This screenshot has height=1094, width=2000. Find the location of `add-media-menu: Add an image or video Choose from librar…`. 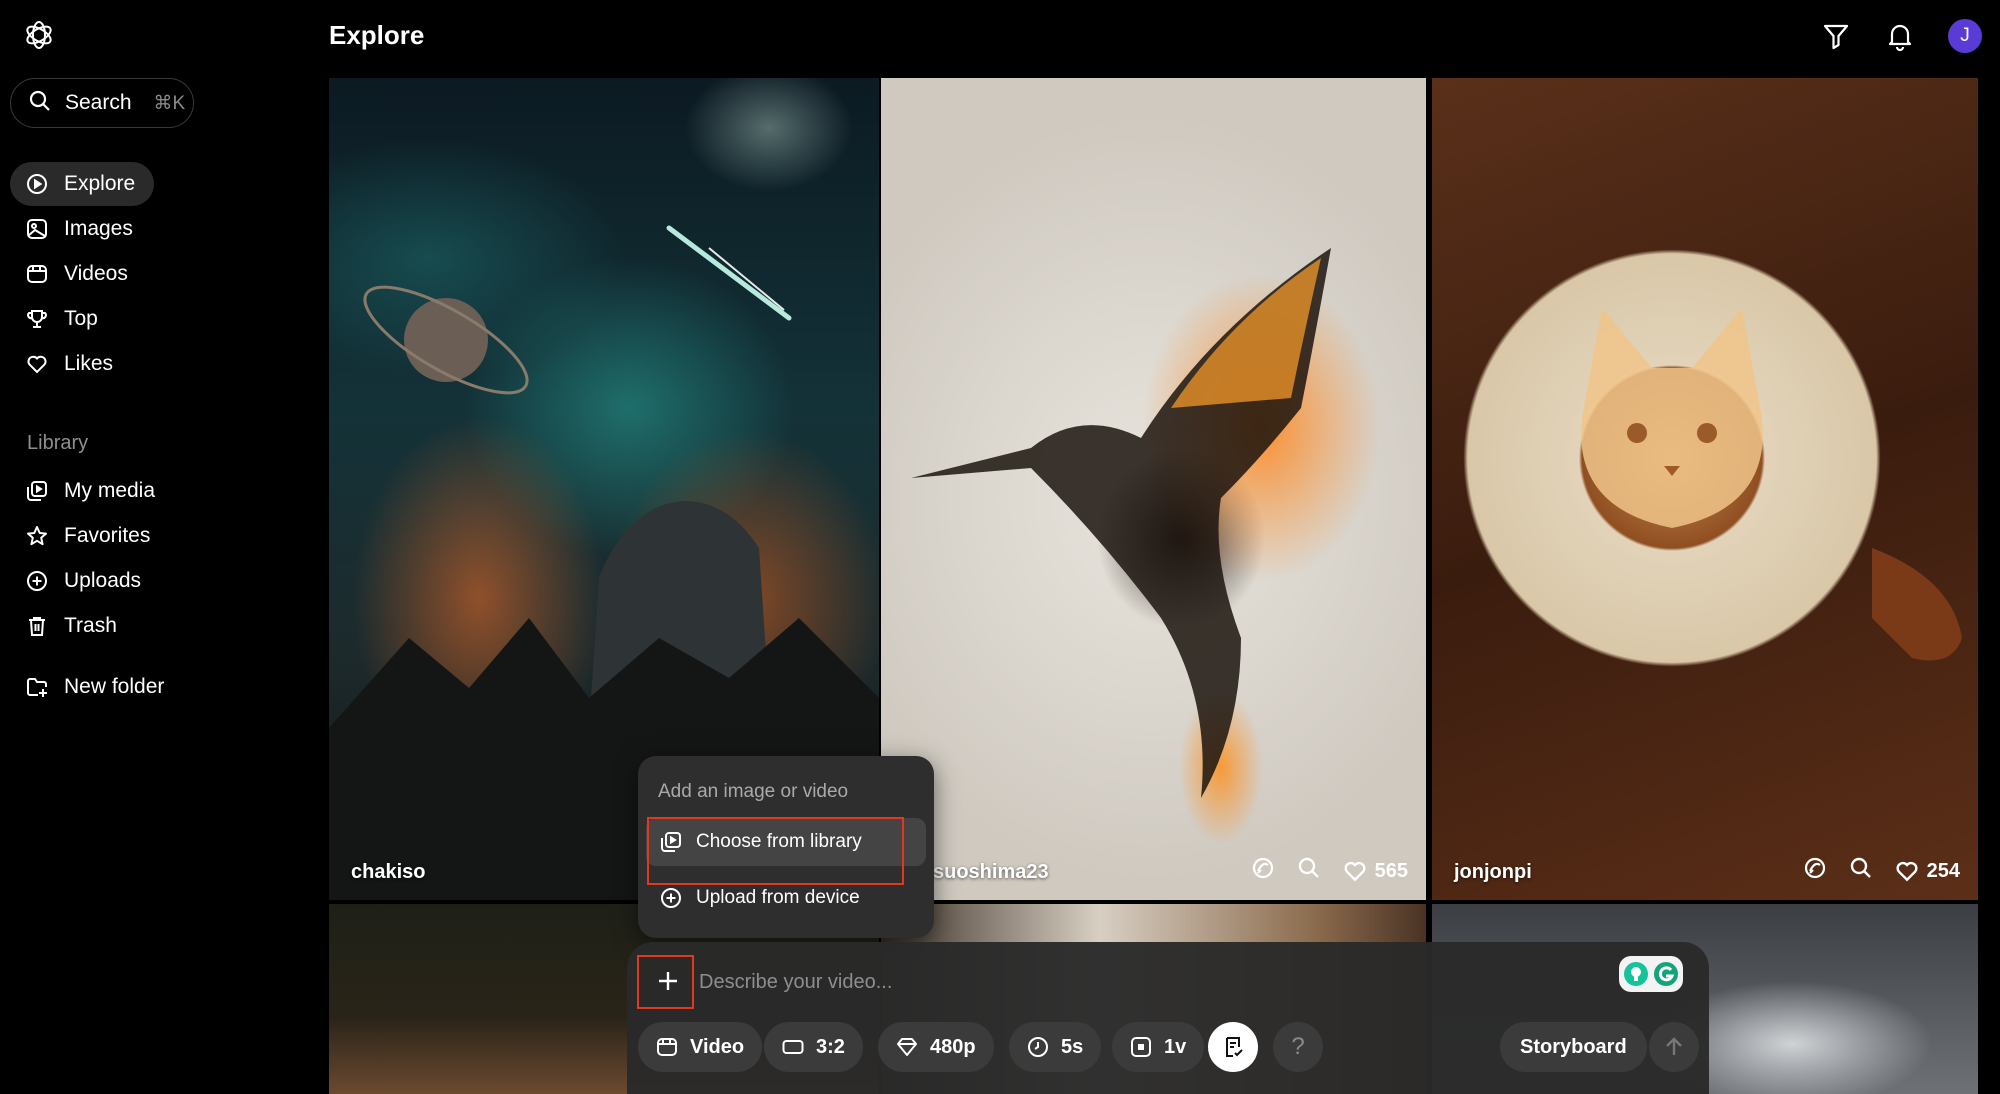

add-media-menu: Add an image or video Choose from librar… is located at coordinates (786, 847).